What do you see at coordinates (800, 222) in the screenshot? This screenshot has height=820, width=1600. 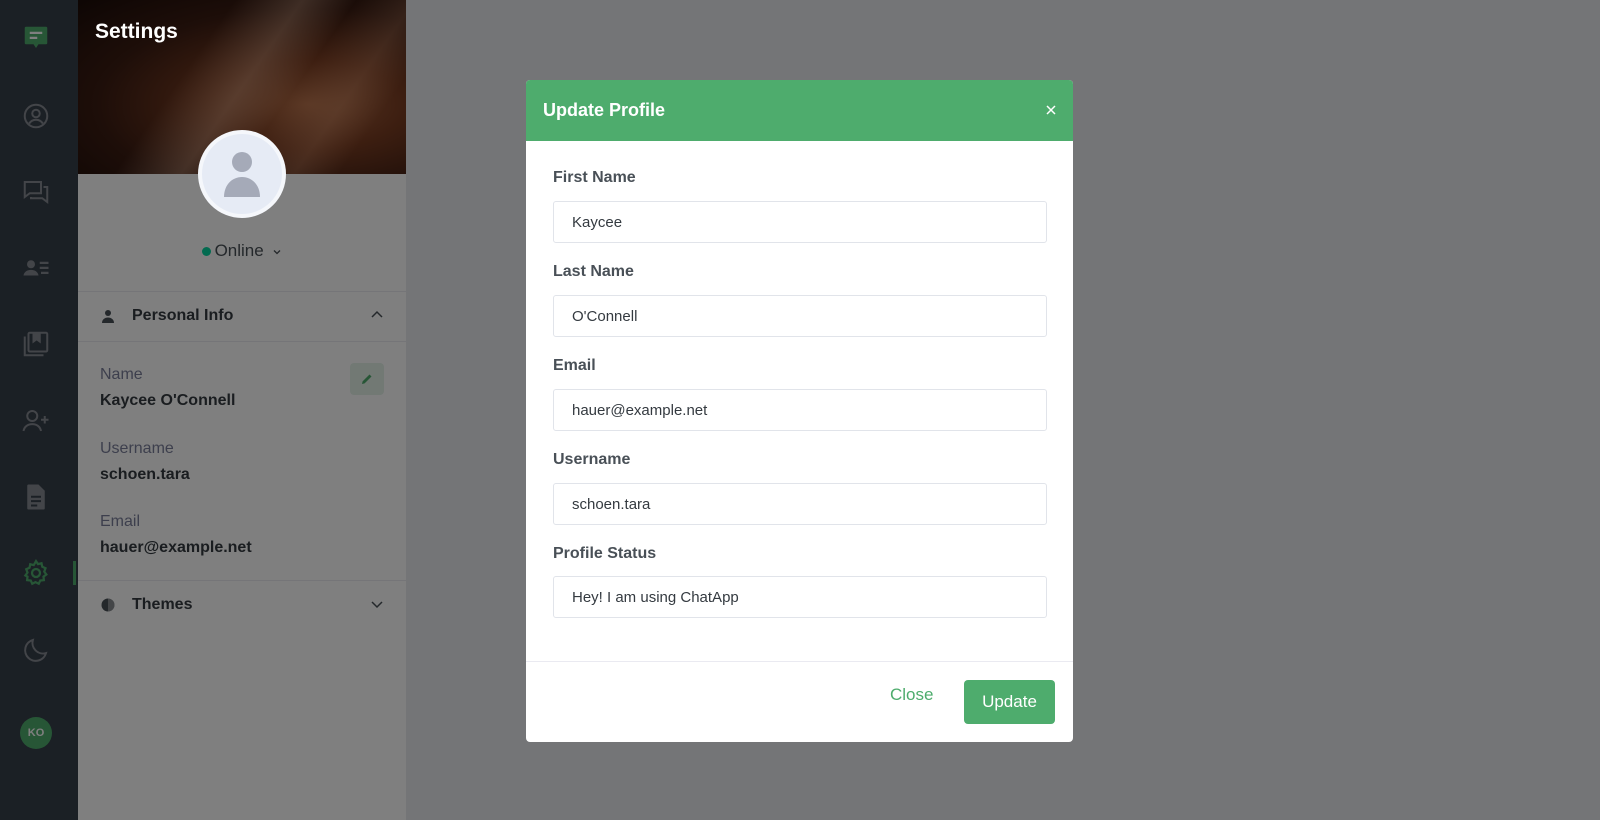 I see `first-name-field` at bounding box center [800, 222].